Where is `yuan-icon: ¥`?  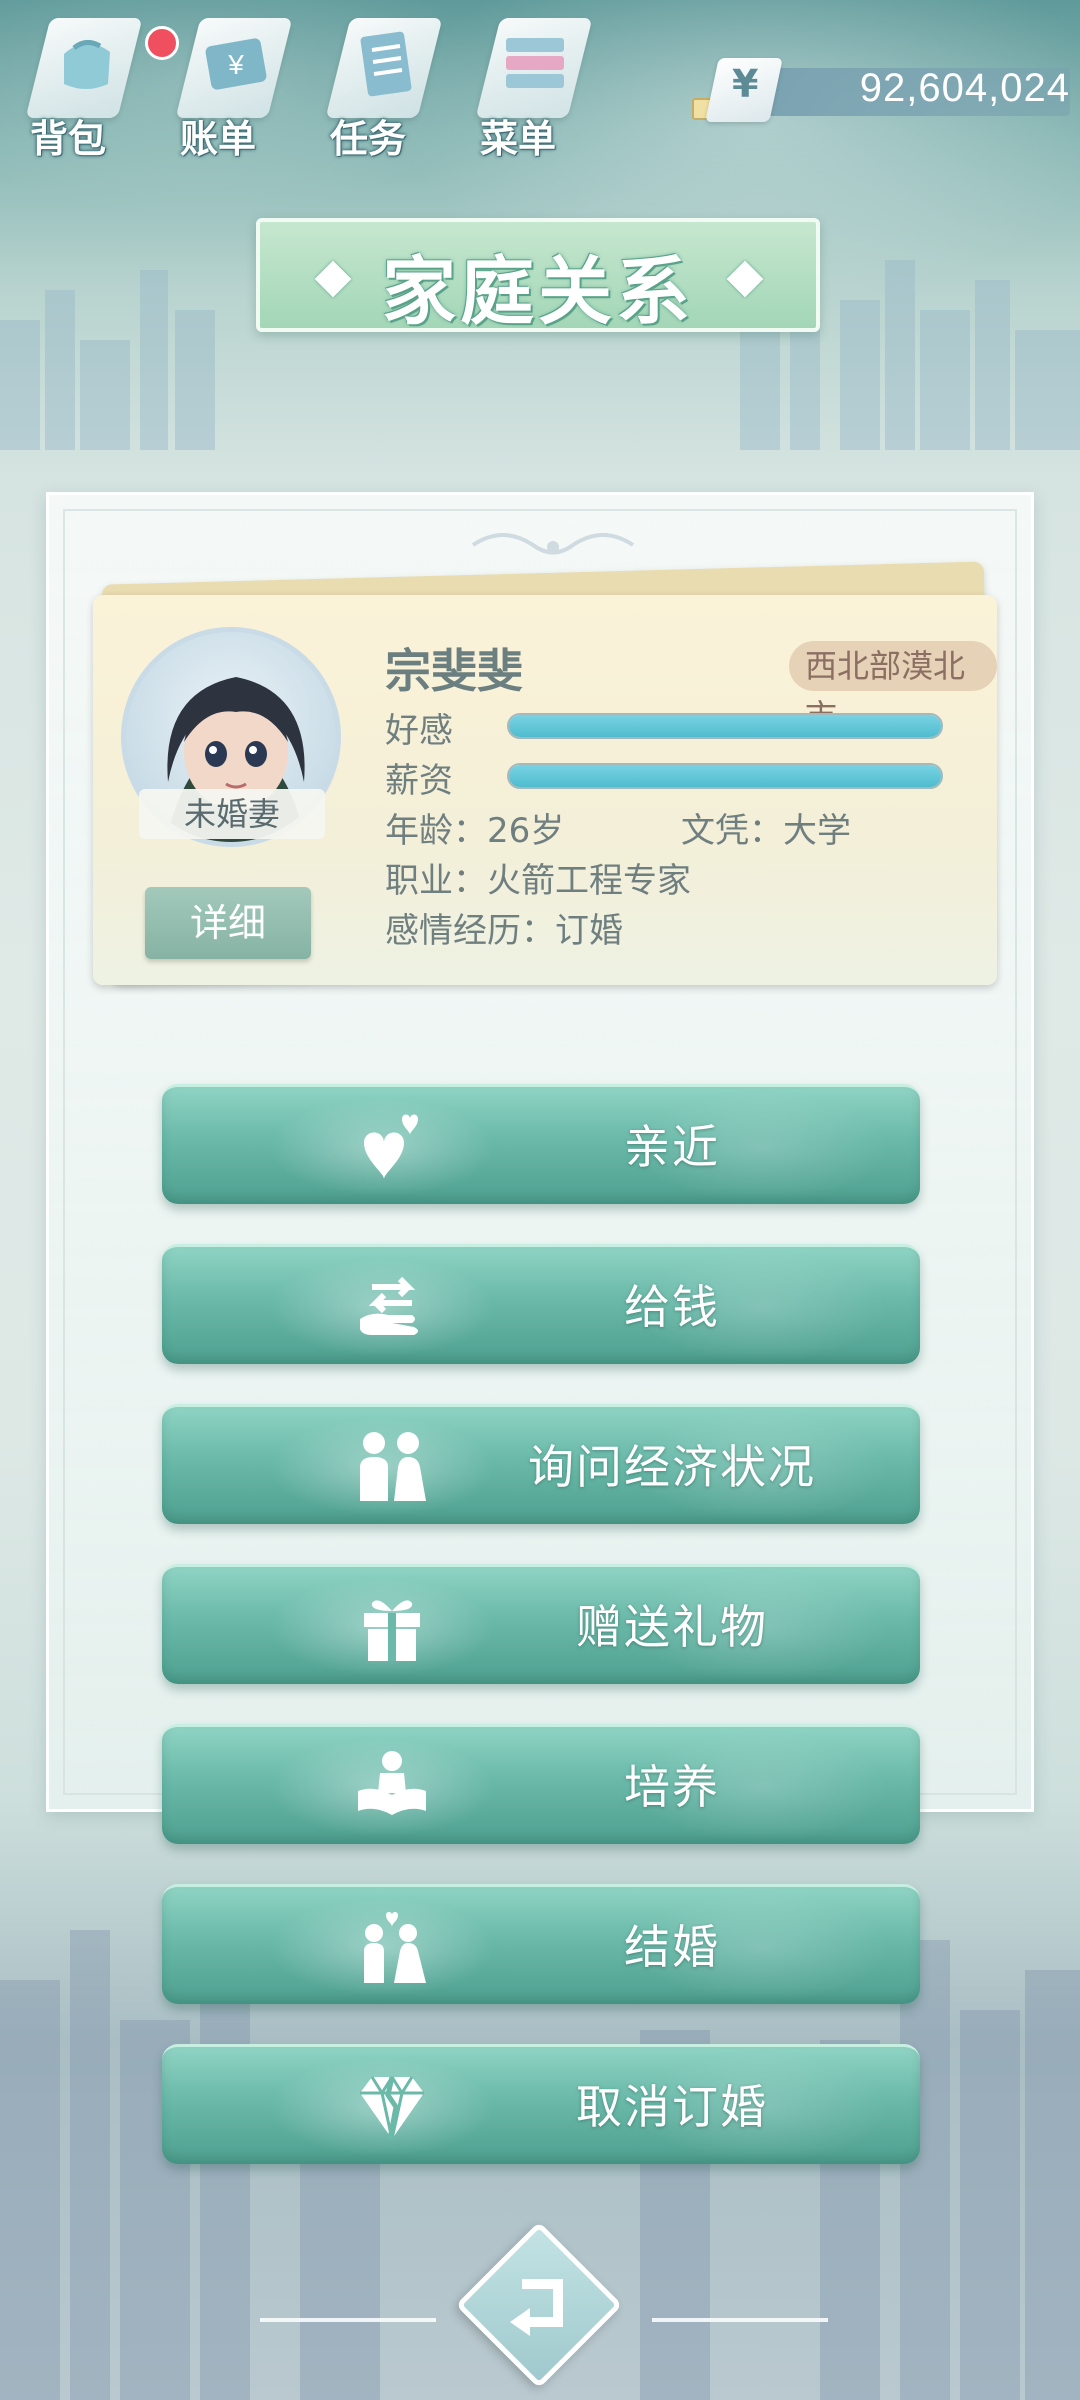
yuan-icon: ¥ is located at coordinates (744, 90).